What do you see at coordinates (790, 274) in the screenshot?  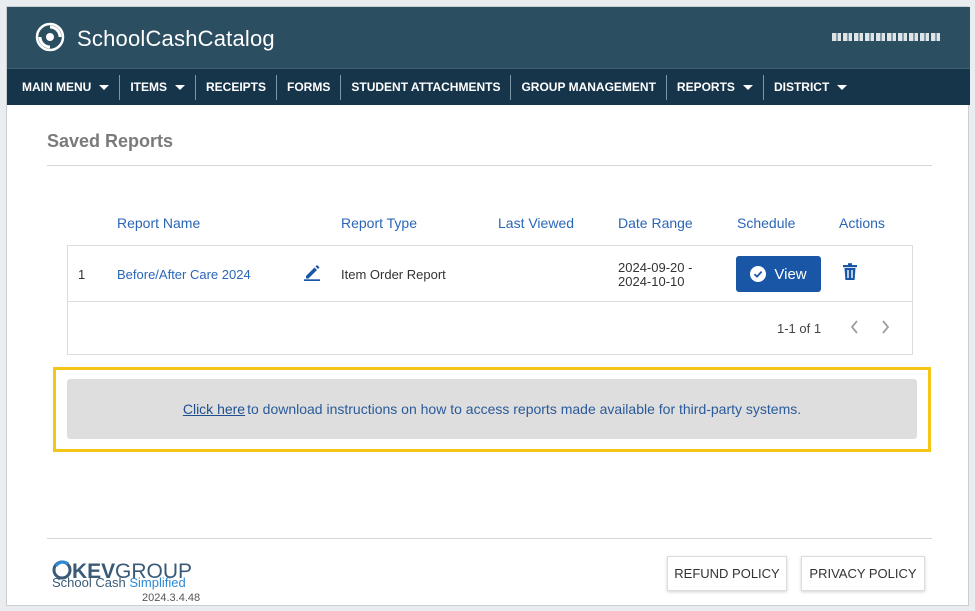 I see `view-label: View` at bounding box center [790, 274].